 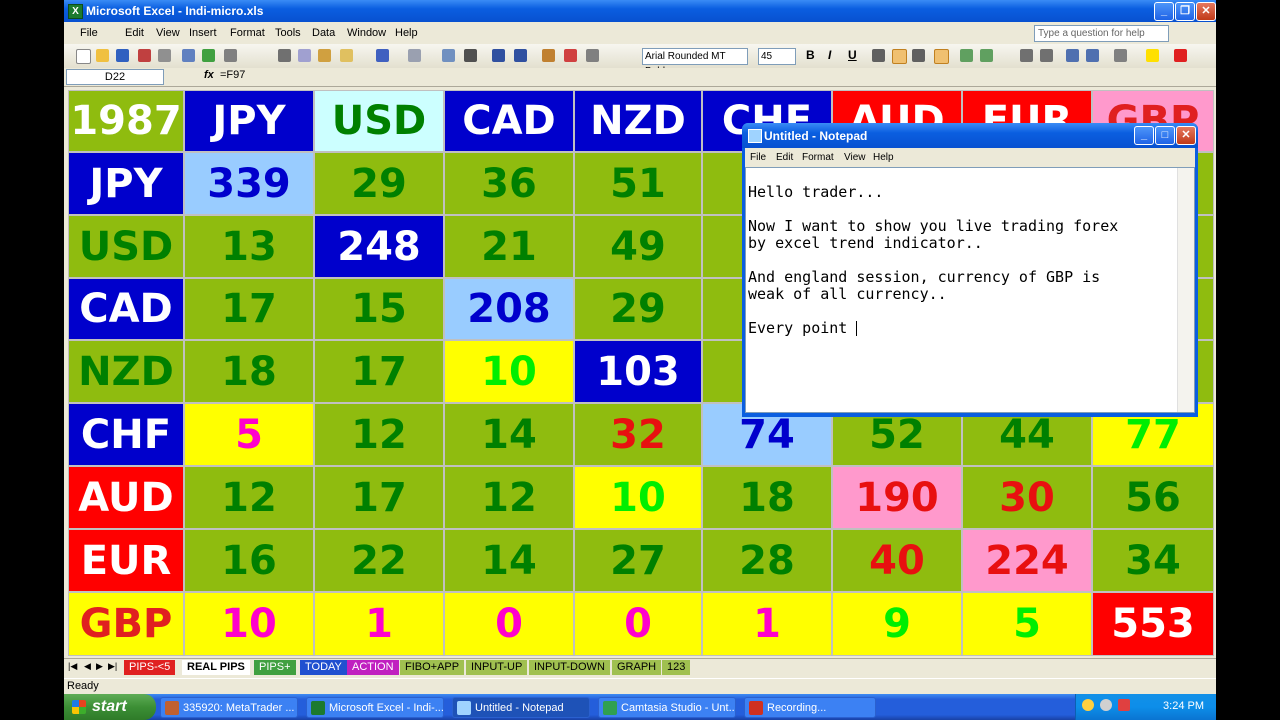 What do you see at coordinates (509, 121) in the screenshot?
I see `column-header: CAD` at bounding box center [509, 121].